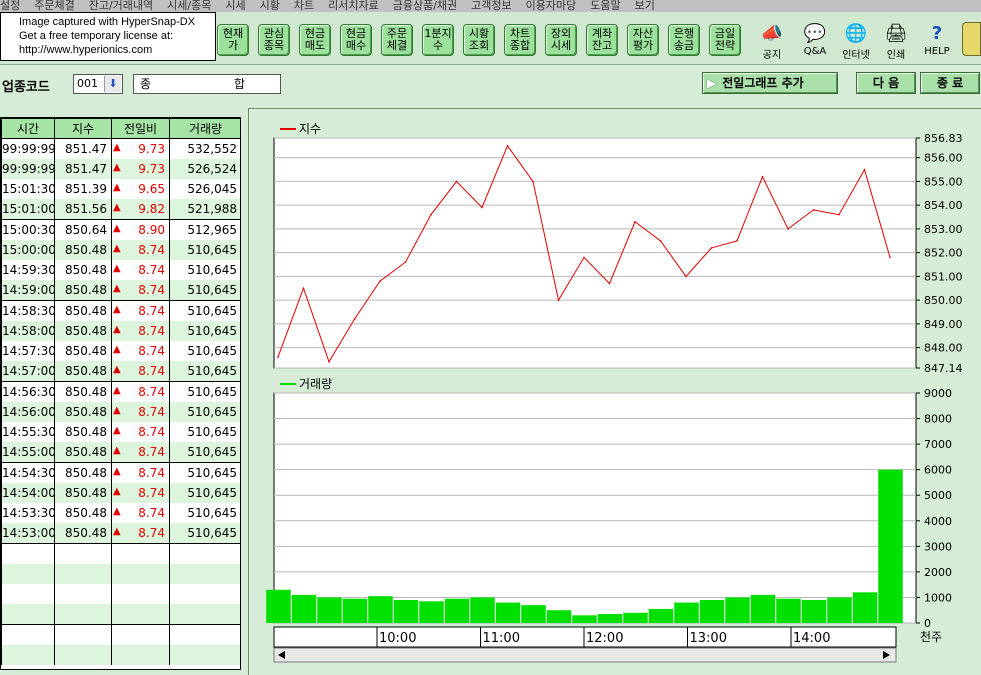  I want to click on y-tick-label: 856.83, so click(943, 138).